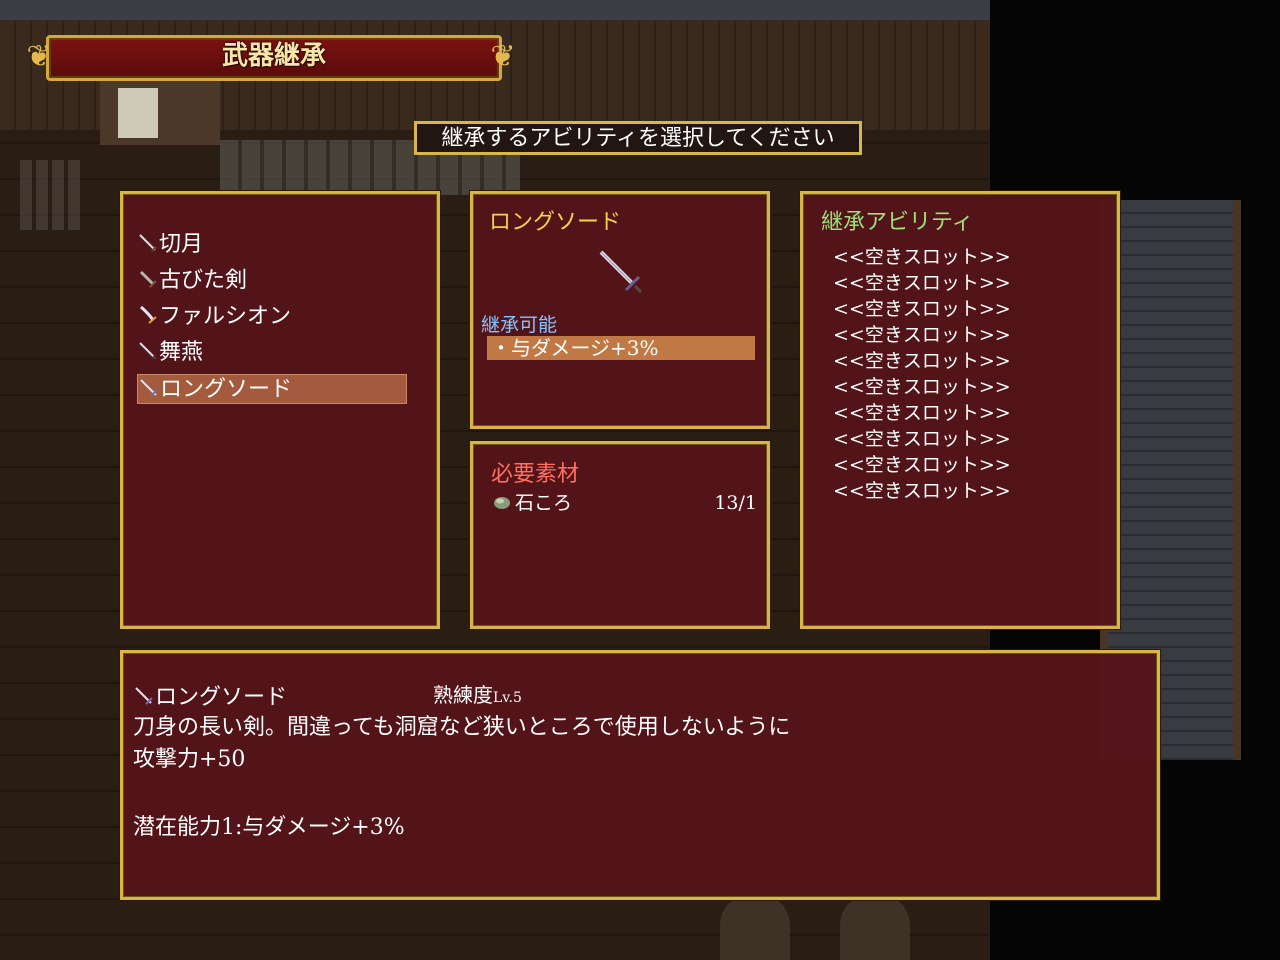 This screenshot has height=960, width=1280. I want to click on falchion-icon, so click(148, 314).